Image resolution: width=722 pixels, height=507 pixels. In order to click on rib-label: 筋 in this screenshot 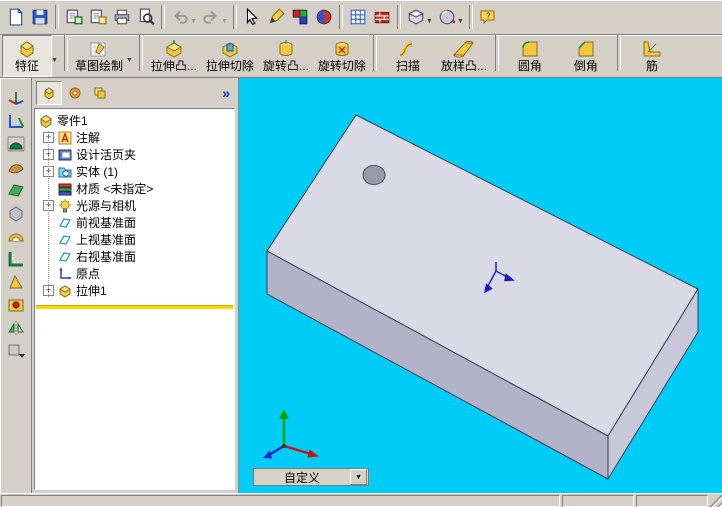, I will do `click(651, 66)`.